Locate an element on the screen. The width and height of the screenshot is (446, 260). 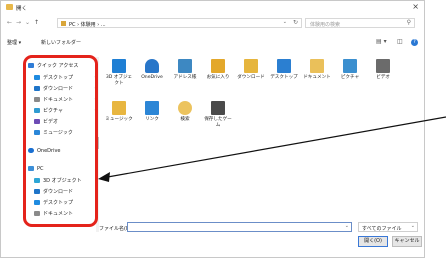
game-folder-icon is located at coordinates (218, 108).